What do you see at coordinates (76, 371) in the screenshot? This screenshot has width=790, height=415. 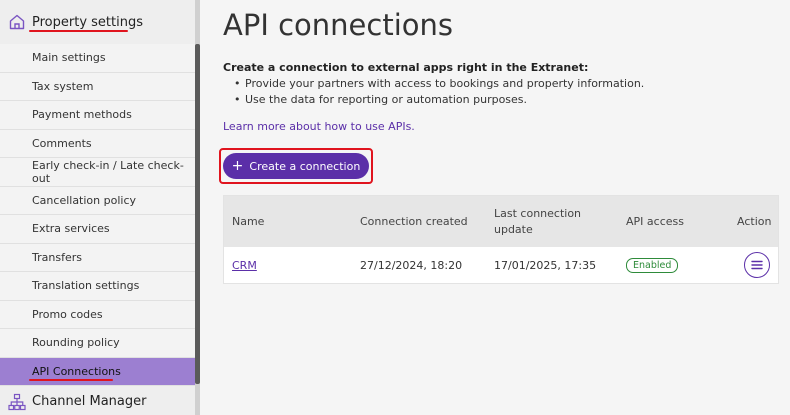 I see `sidebar-item-label: API Connections` at bounding box center [76, 371].